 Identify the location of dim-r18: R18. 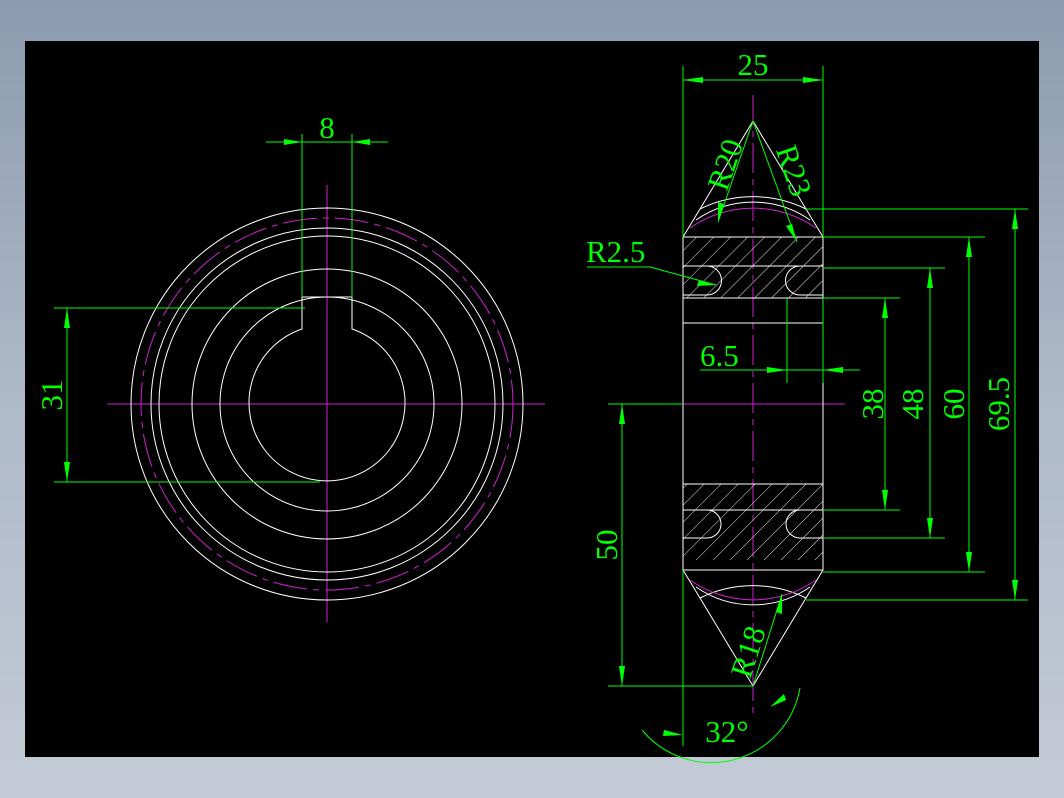
(753, 640).